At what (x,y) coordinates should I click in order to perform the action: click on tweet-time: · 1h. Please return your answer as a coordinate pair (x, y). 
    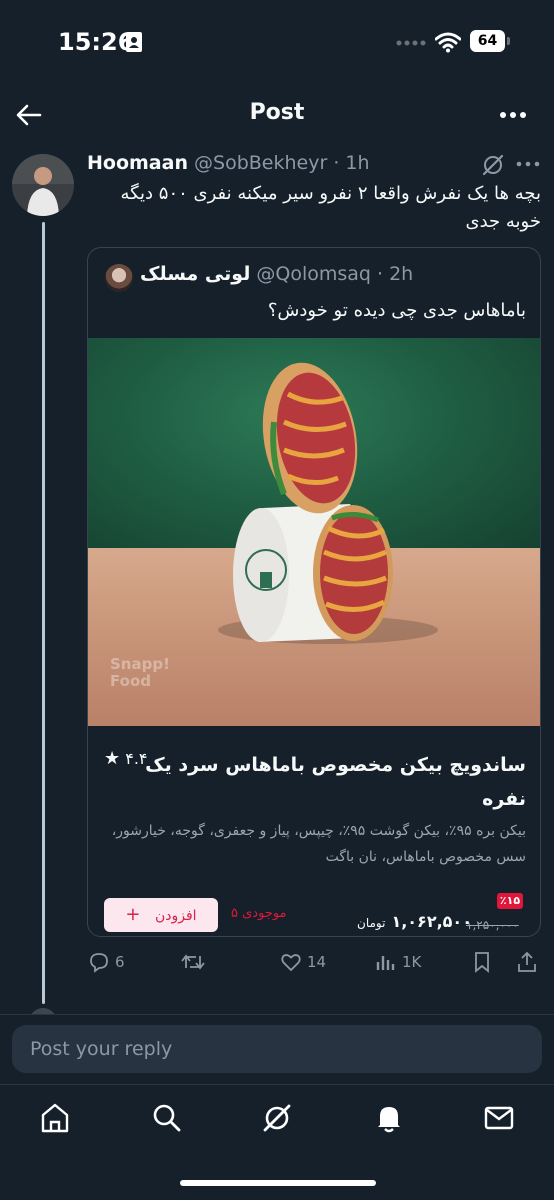
    Looking at the image, I should click on (351, 163).